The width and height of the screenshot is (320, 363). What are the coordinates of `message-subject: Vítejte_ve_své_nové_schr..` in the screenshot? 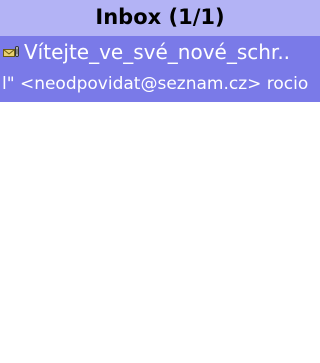 It's located at (157, 52).